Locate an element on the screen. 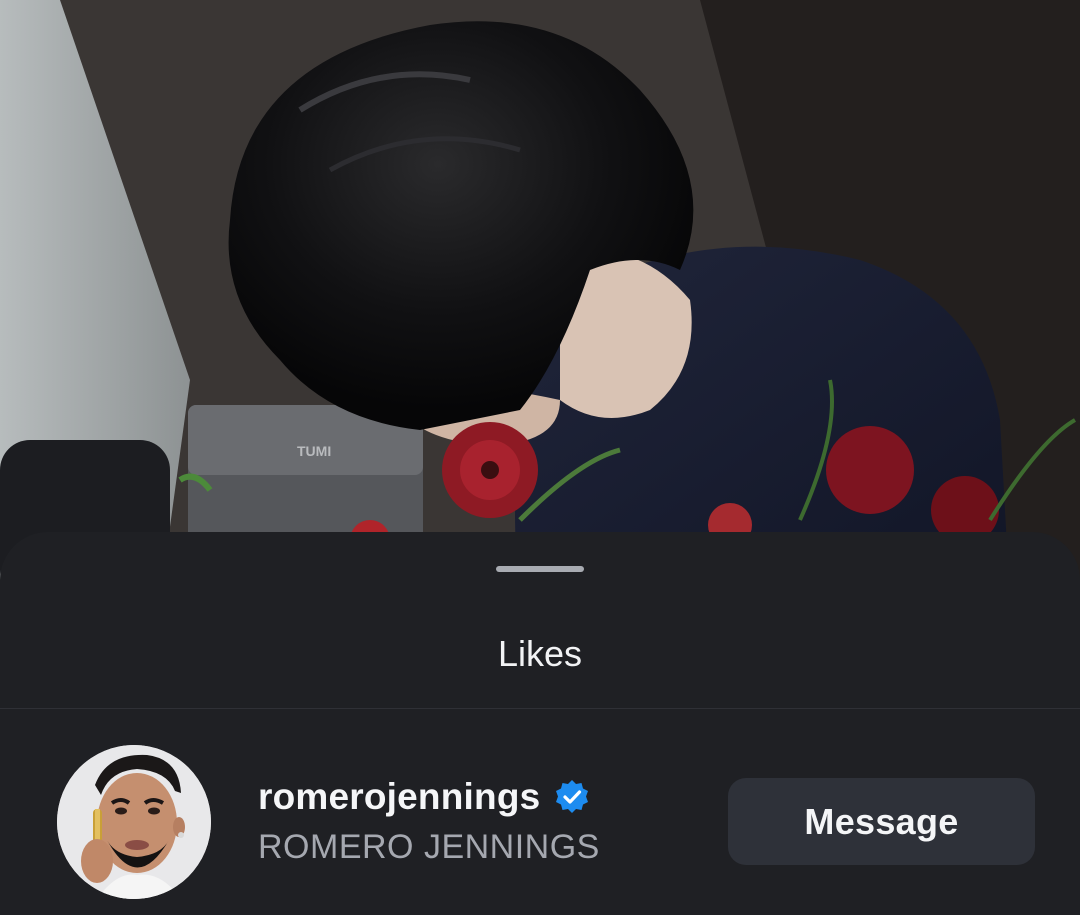  username: romerojennings is located at coordinates (399, 797).